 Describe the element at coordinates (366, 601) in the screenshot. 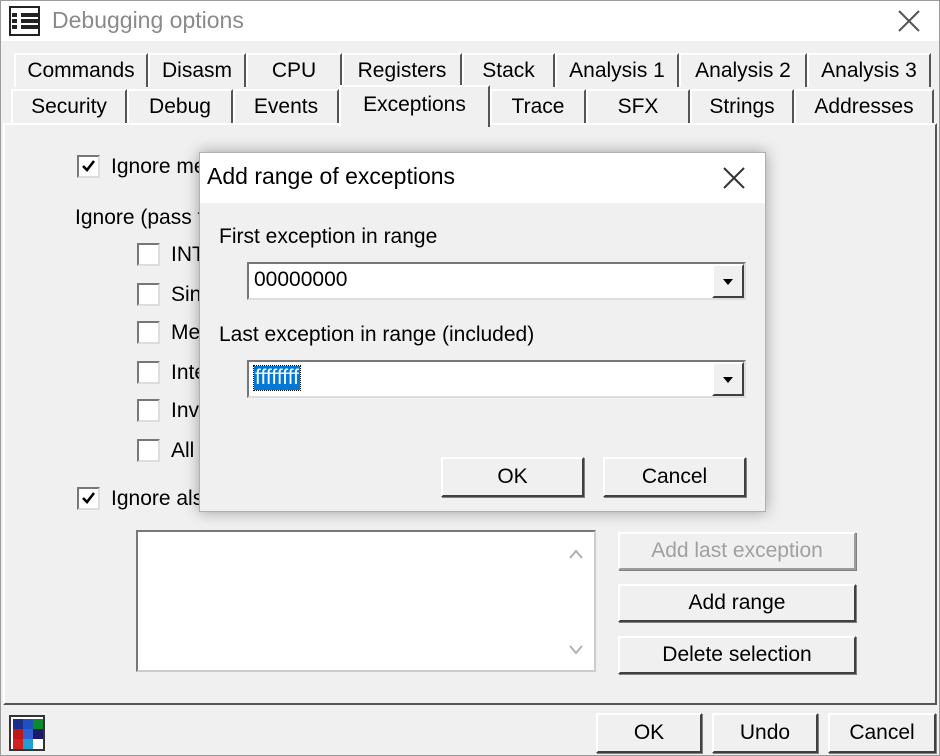

I see `exception-list` at that location.